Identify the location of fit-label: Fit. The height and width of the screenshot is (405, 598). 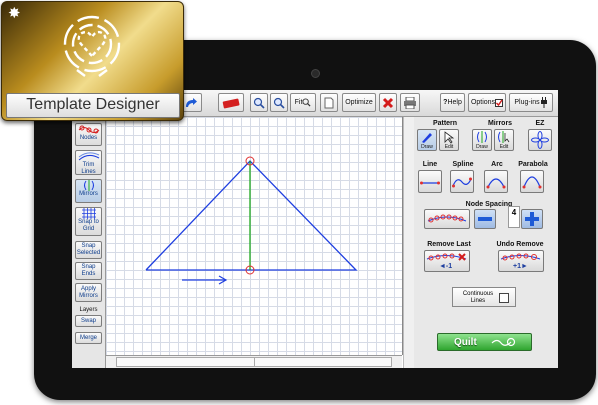
(298, 102).